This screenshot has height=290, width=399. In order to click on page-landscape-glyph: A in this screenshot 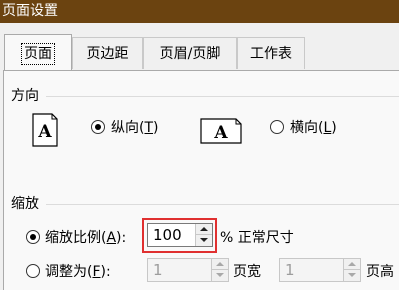, I will do `click(220, 133)`.